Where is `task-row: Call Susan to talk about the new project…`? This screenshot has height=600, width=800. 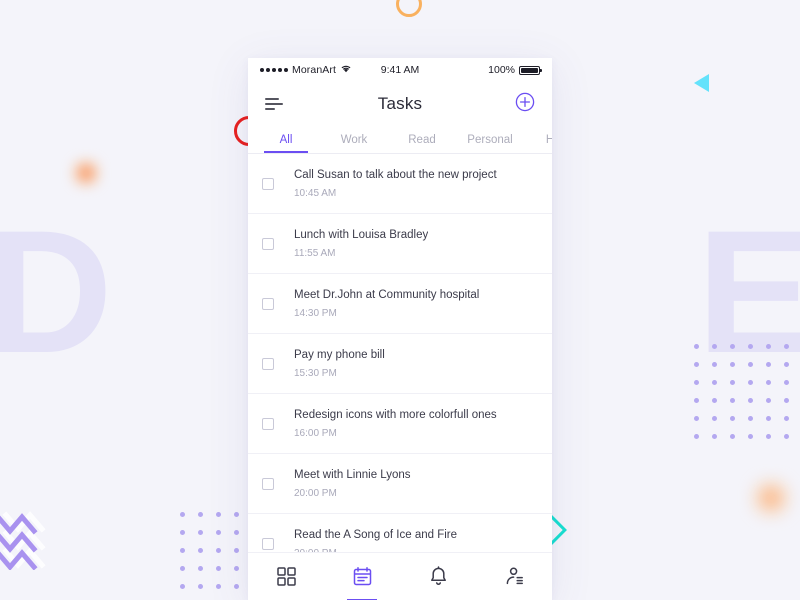
task-row: Call Susan to talk about the new project… is located at coordinates (400, 184).